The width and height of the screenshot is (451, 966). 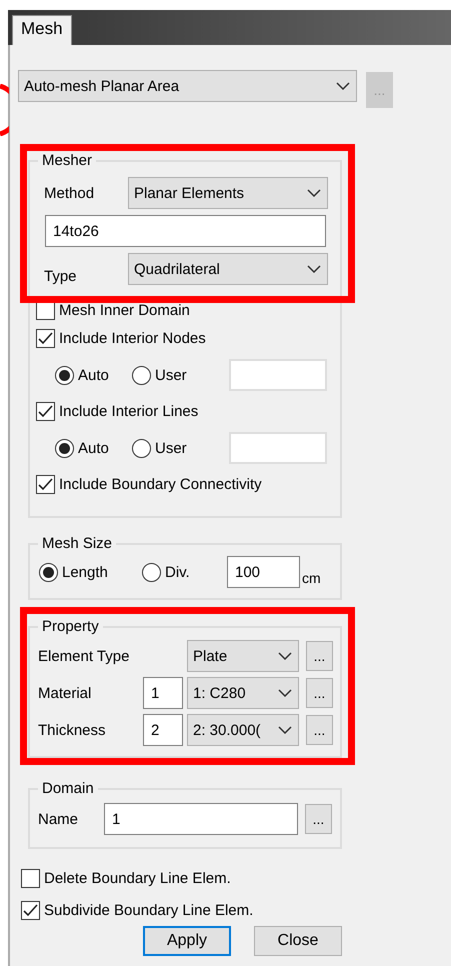 What do you see at coordinates (59, 819) in the screenshot?
I see `field-label: Name` at bounding box center [59, 819].